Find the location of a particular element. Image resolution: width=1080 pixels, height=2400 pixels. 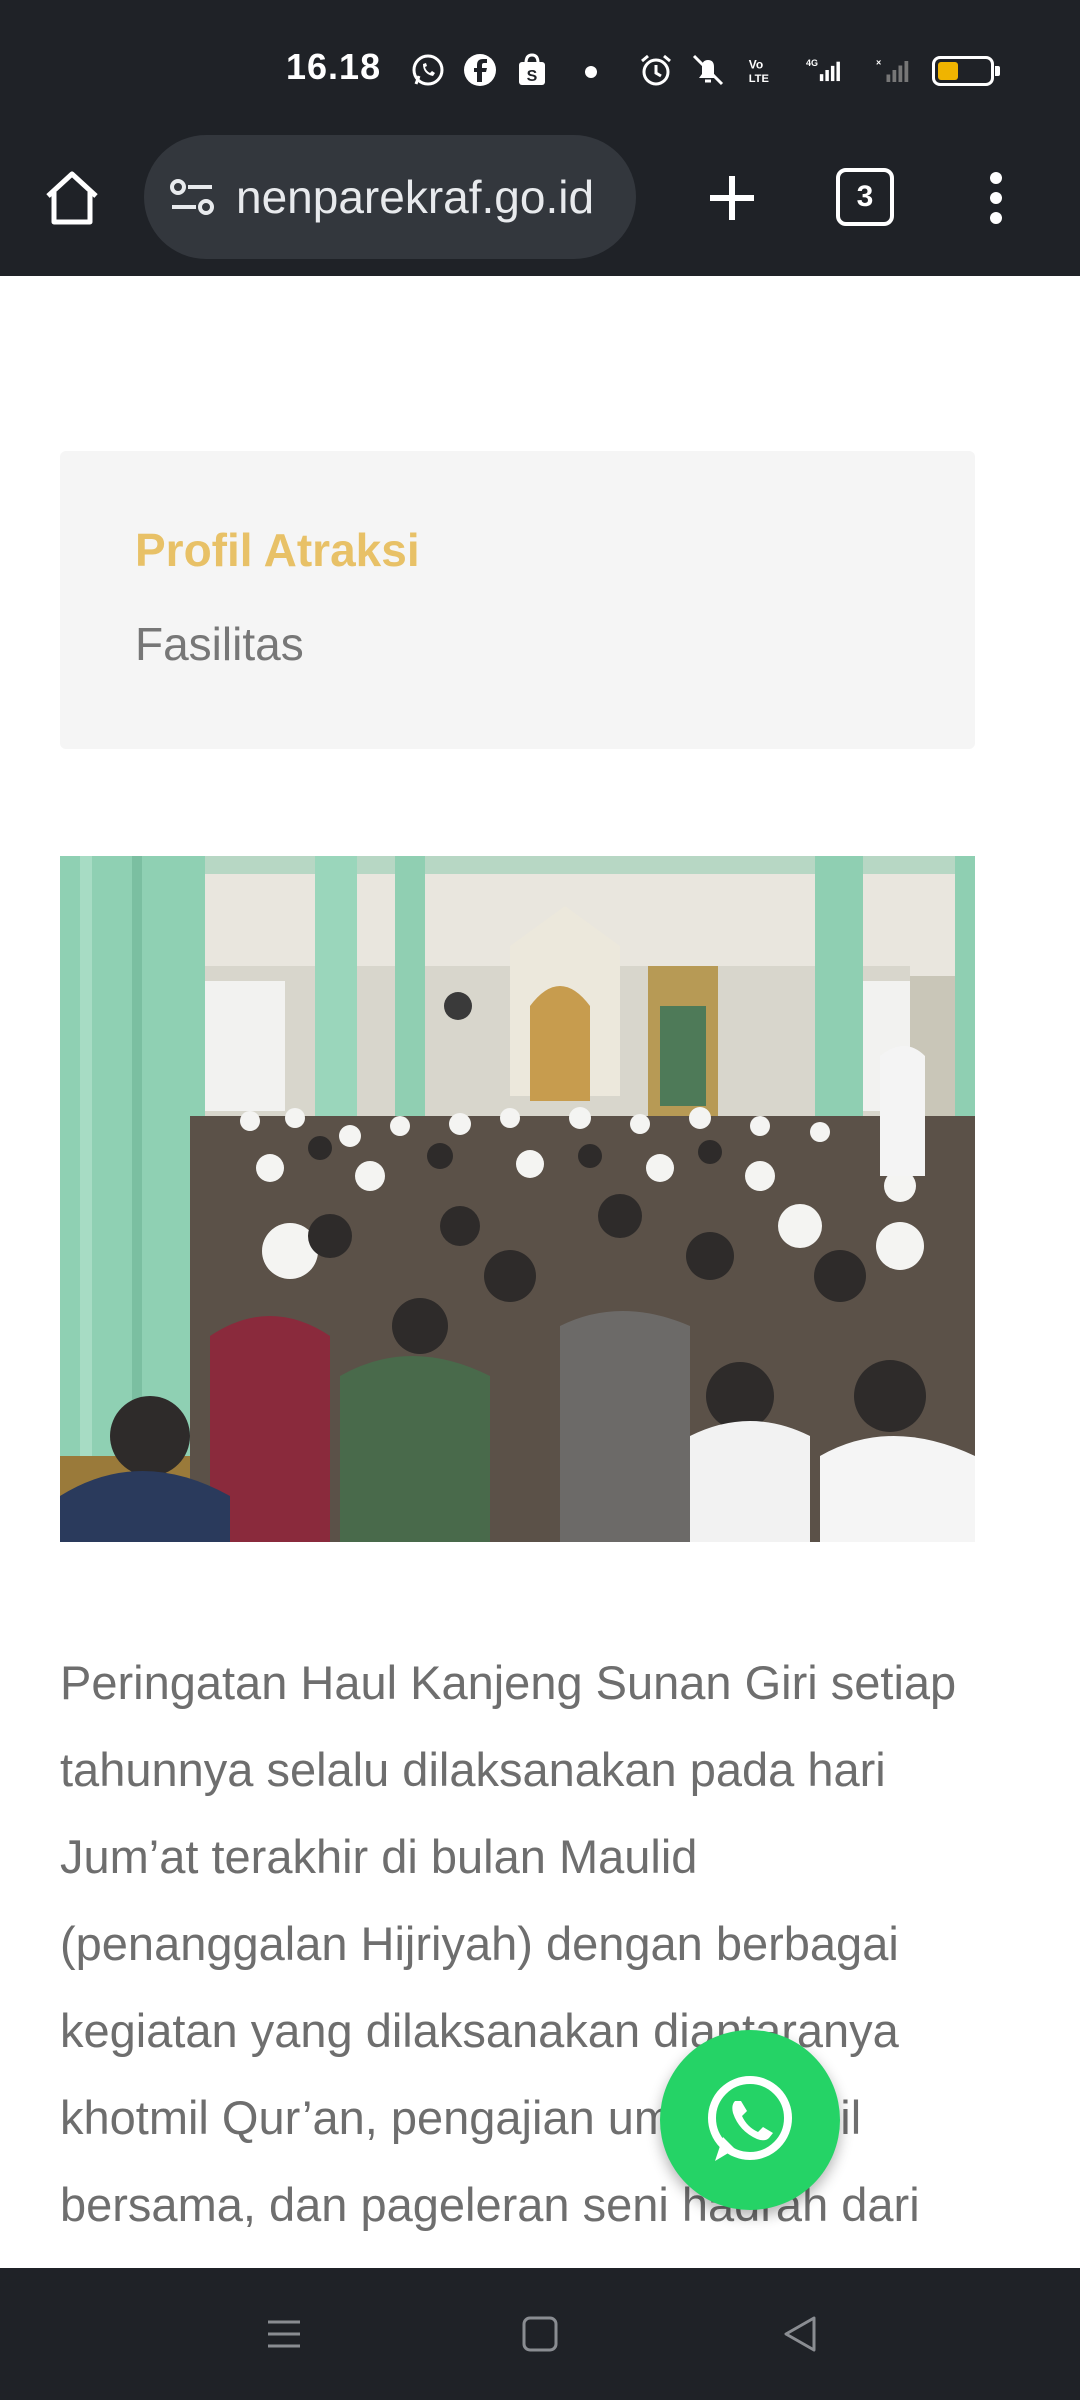

signal-4g-icon: 4G is located at coordinates (824, 70).